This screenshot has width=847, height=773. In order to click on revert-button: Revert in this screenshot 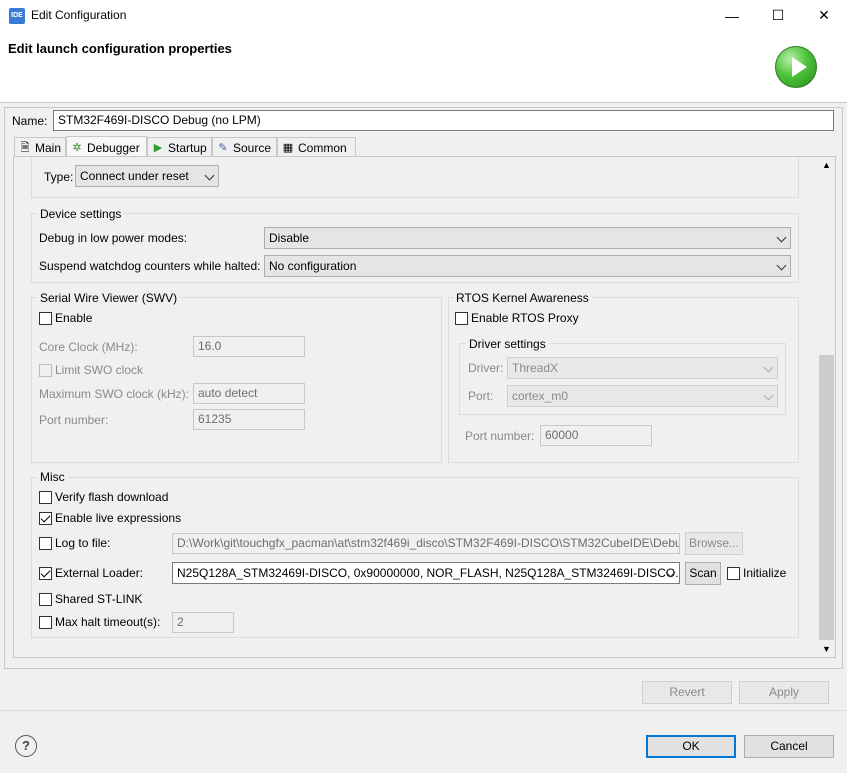, I will do `click(687, 692)`.